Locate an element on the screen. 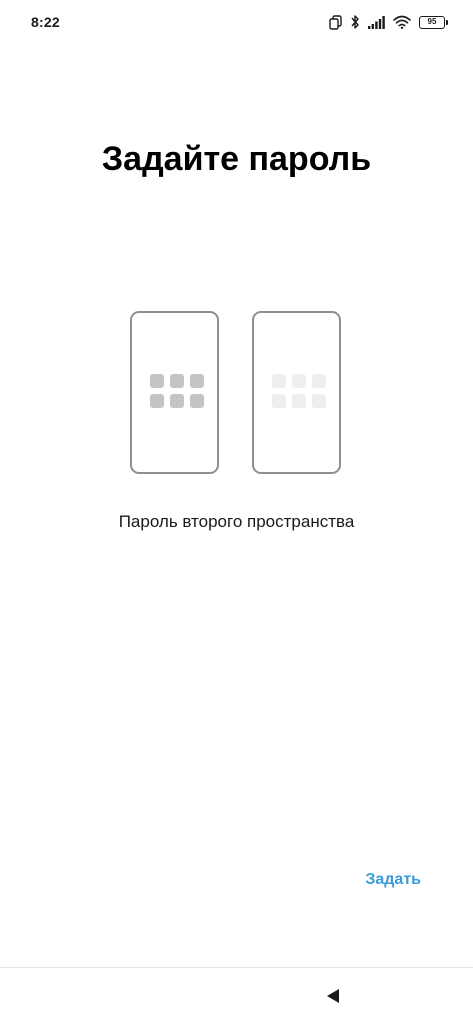  signal-icon is located at coordinates (376, 22).